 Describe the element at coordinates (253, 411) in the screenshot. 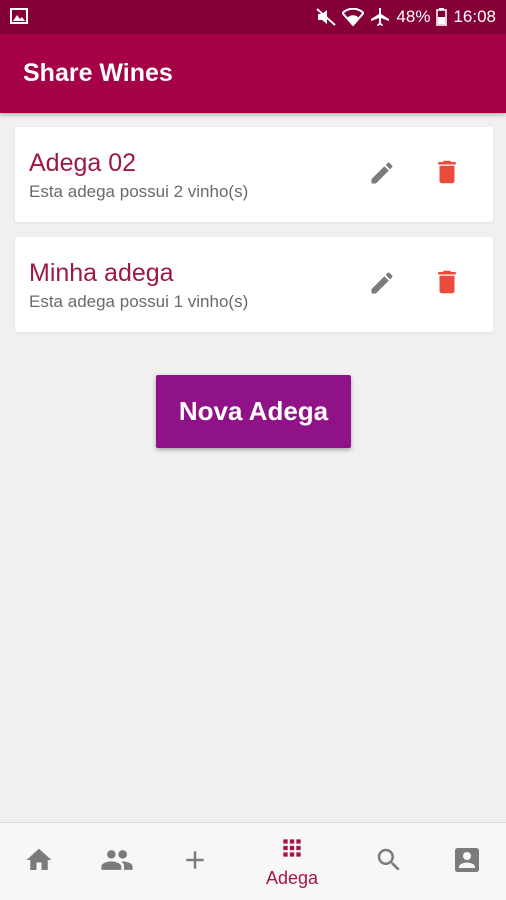

I see `new-cellar-button: Nova Adega` at that location.